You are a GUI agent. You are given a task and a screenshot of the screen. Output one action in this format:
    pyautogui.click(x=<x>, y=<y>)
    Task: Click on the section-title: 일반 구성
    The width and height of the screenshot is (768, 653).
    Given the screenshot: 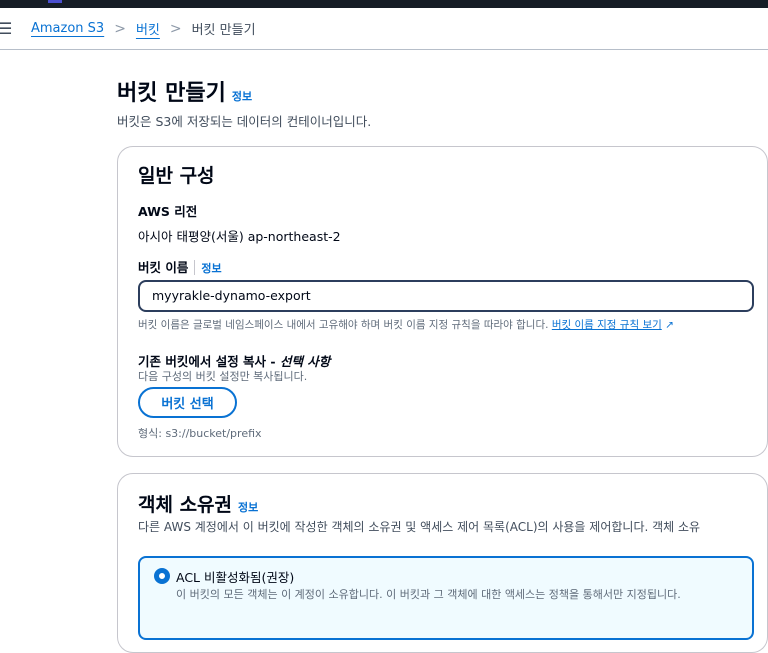 What is the action you would take?
    pyautogui.click(x=176, y=176)
    